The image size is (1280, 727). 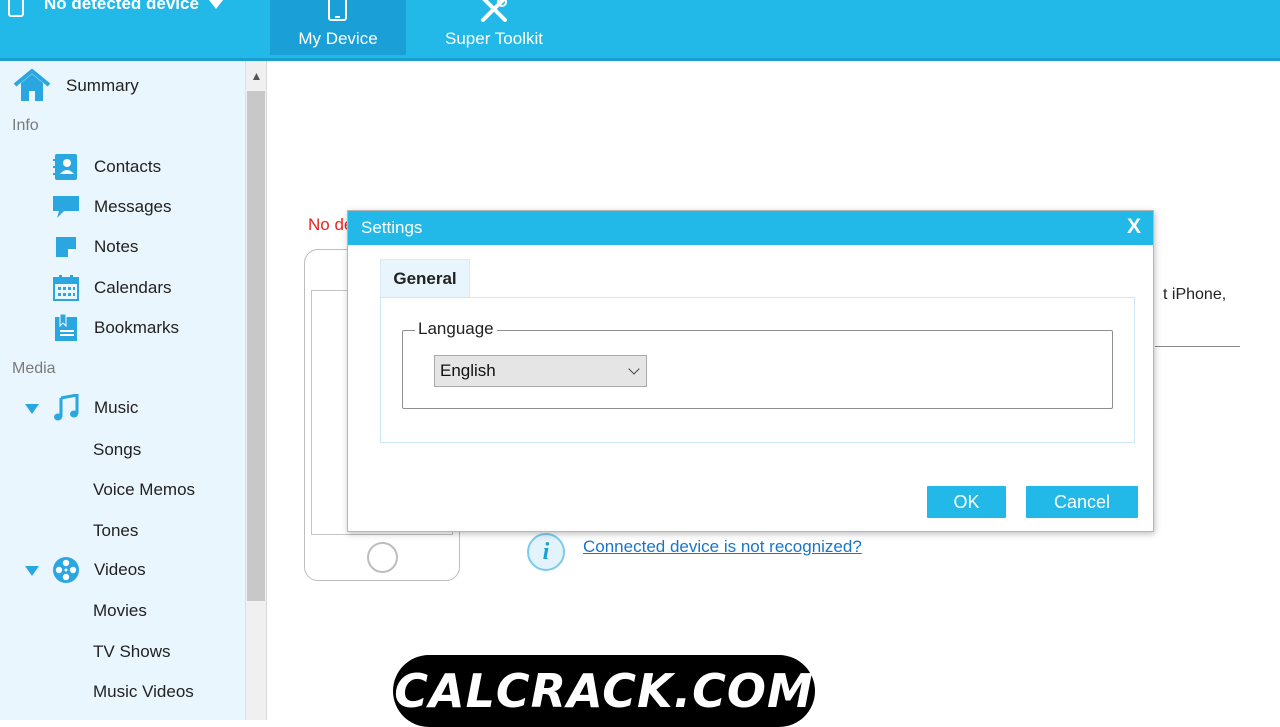 I want to click on device-icon, so click(x=337, y=10).